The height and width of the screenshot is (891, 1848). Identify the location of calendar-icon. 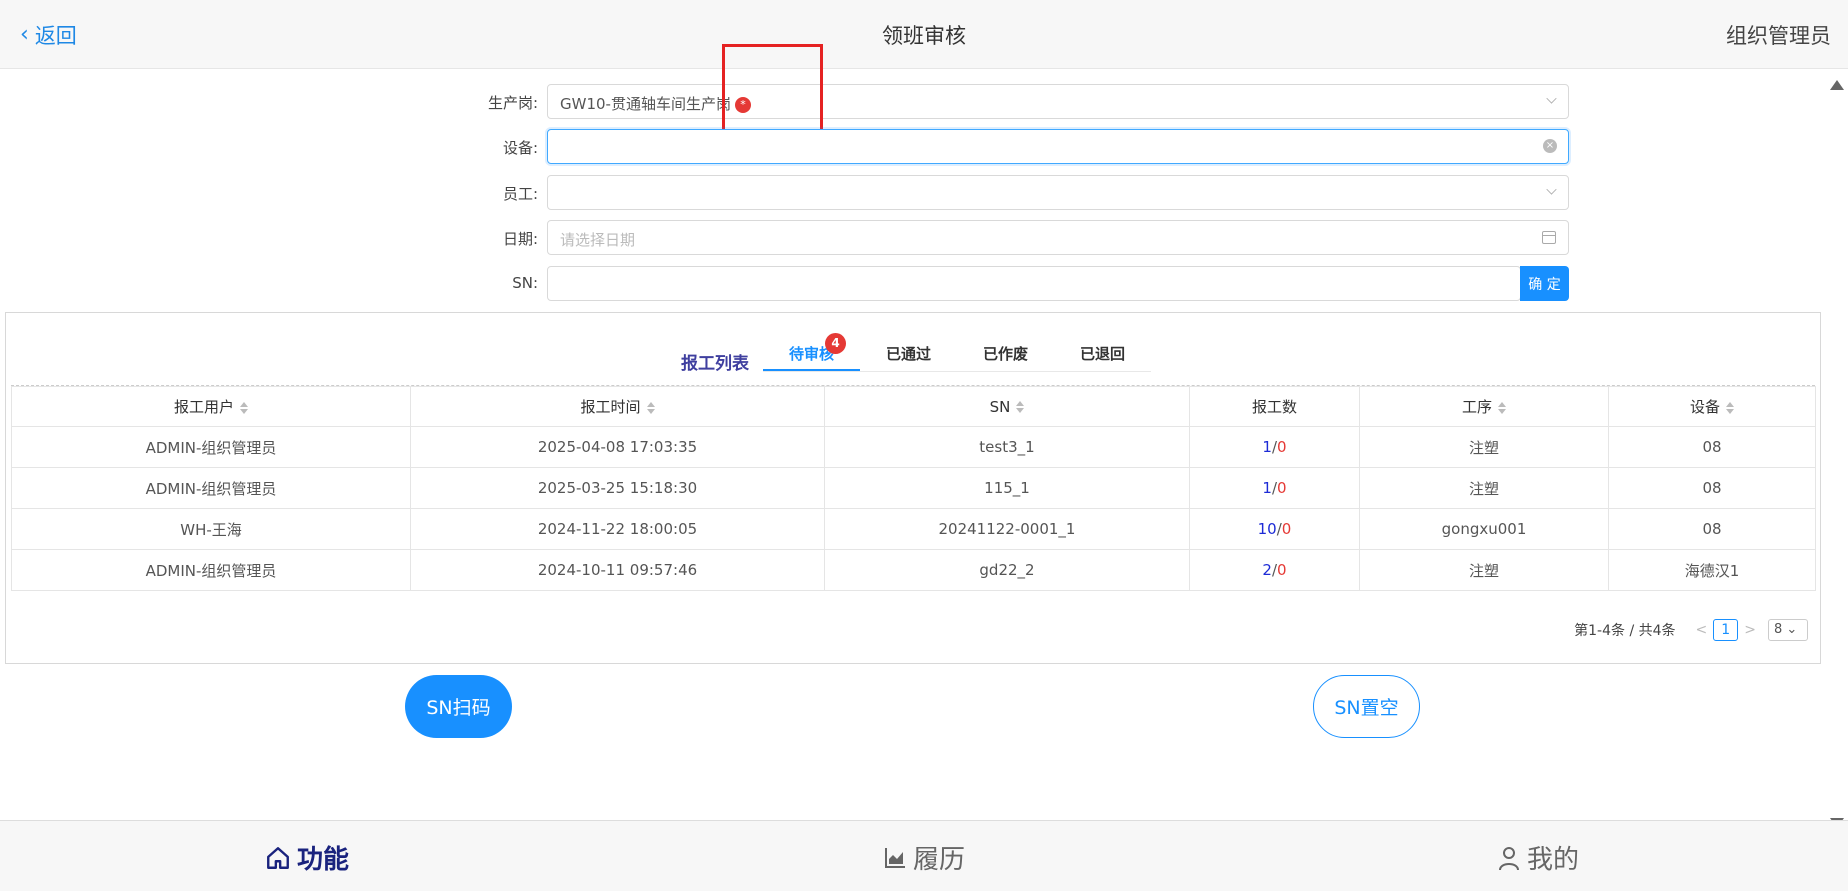
(1549, 237).